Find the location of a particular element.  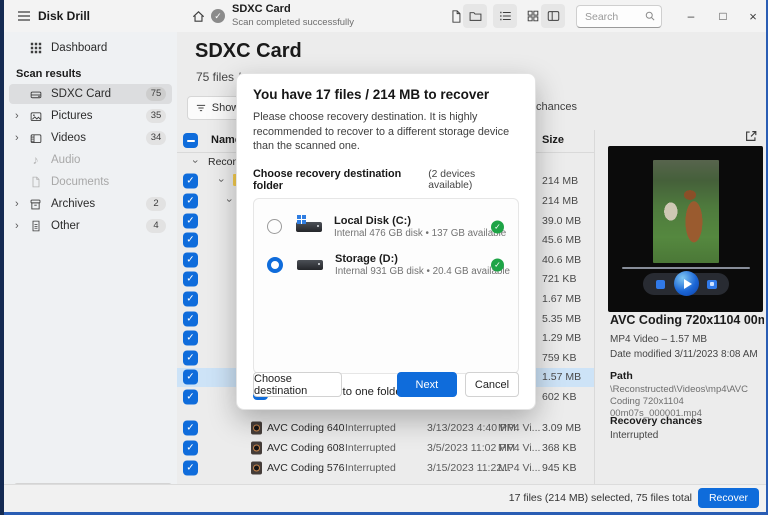

radio-unselected is located at coordinates (274, 227).